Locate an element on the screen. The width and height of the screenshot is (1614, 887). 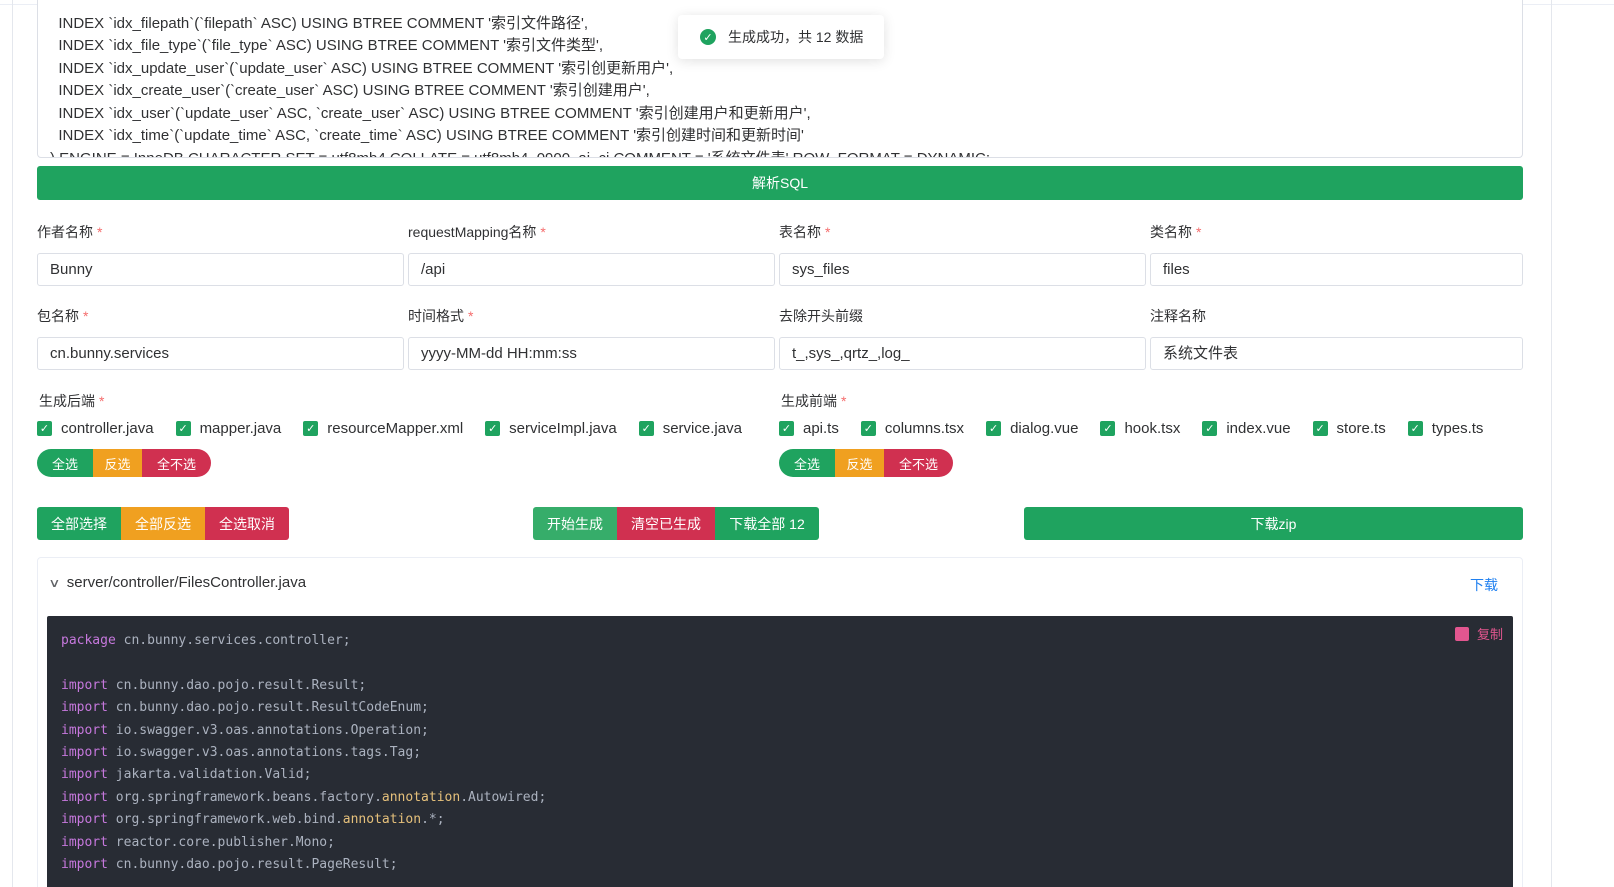
author-field: 作者名称 * Bunny is located at coordinates (220, 254).